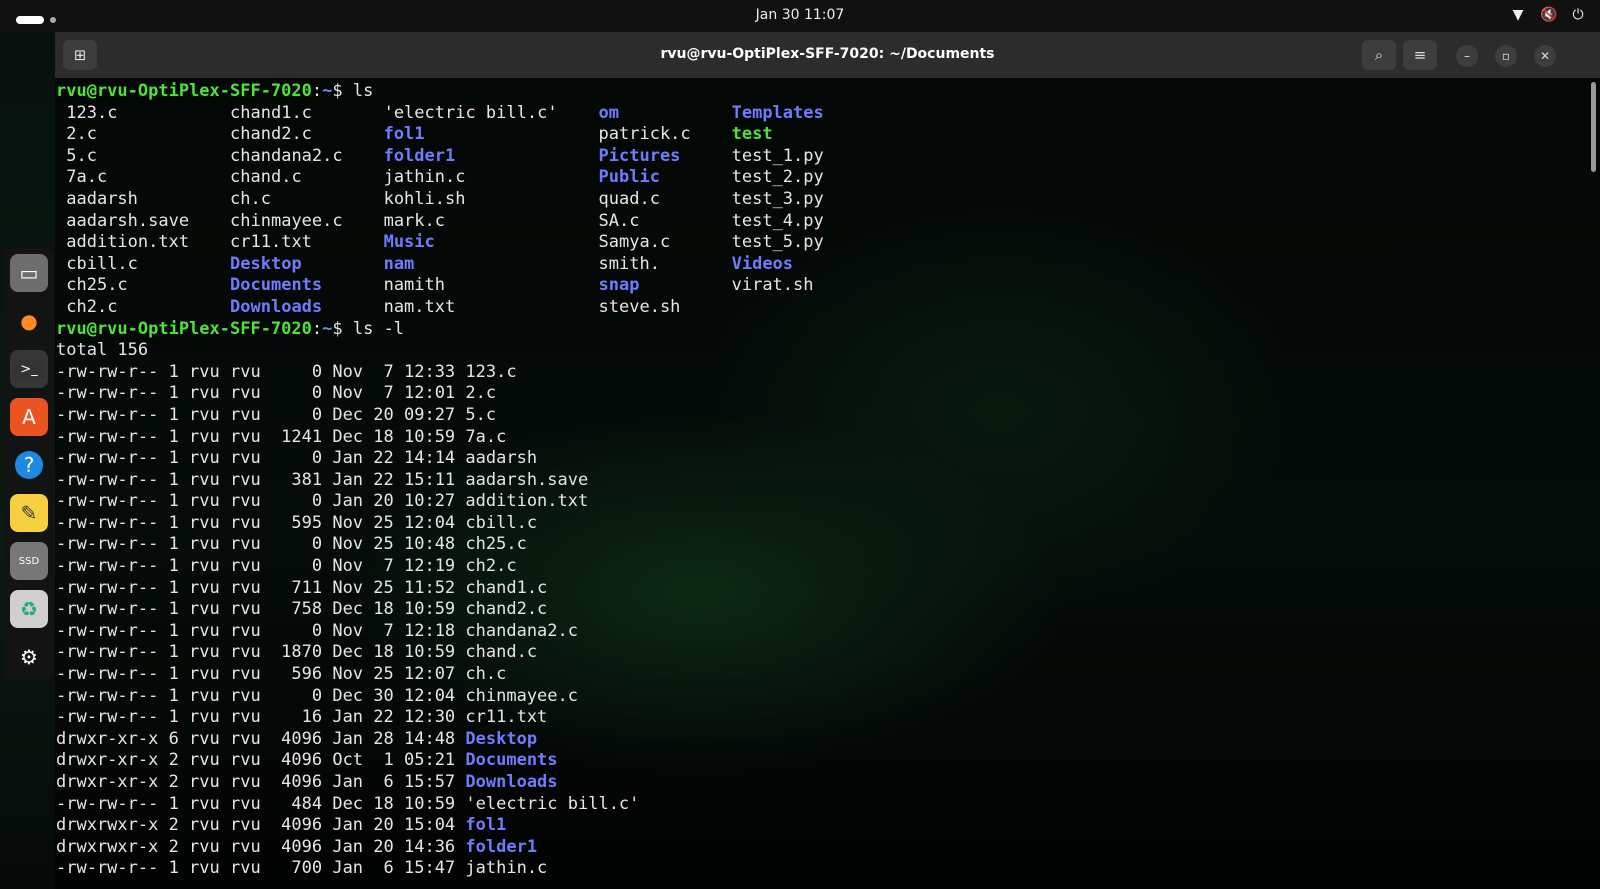 This screenshot has width=1600, height=889. What do you see at coordinates (486, 825) in the screenshot?
I see `ls-long-entry-name: fol1` at bounding box center [486, 825].